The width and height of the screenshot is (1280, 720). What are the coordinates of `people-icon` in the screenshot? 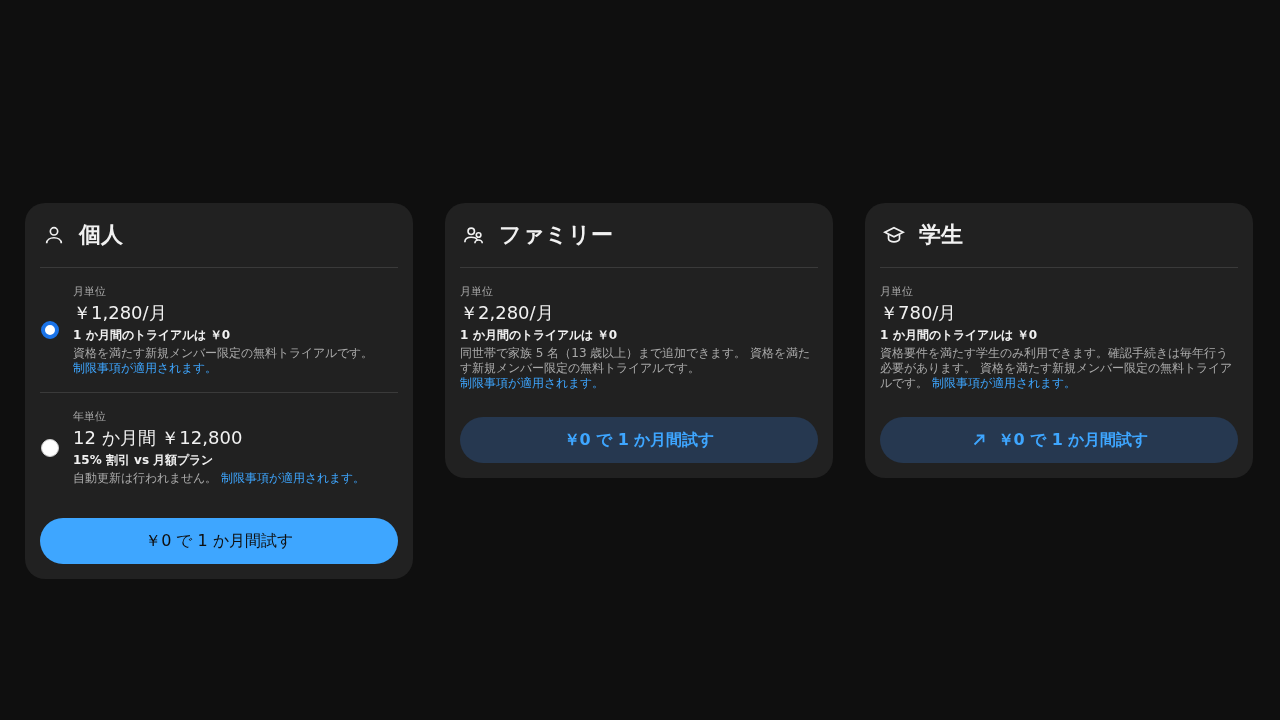 It's located at (474, 235).